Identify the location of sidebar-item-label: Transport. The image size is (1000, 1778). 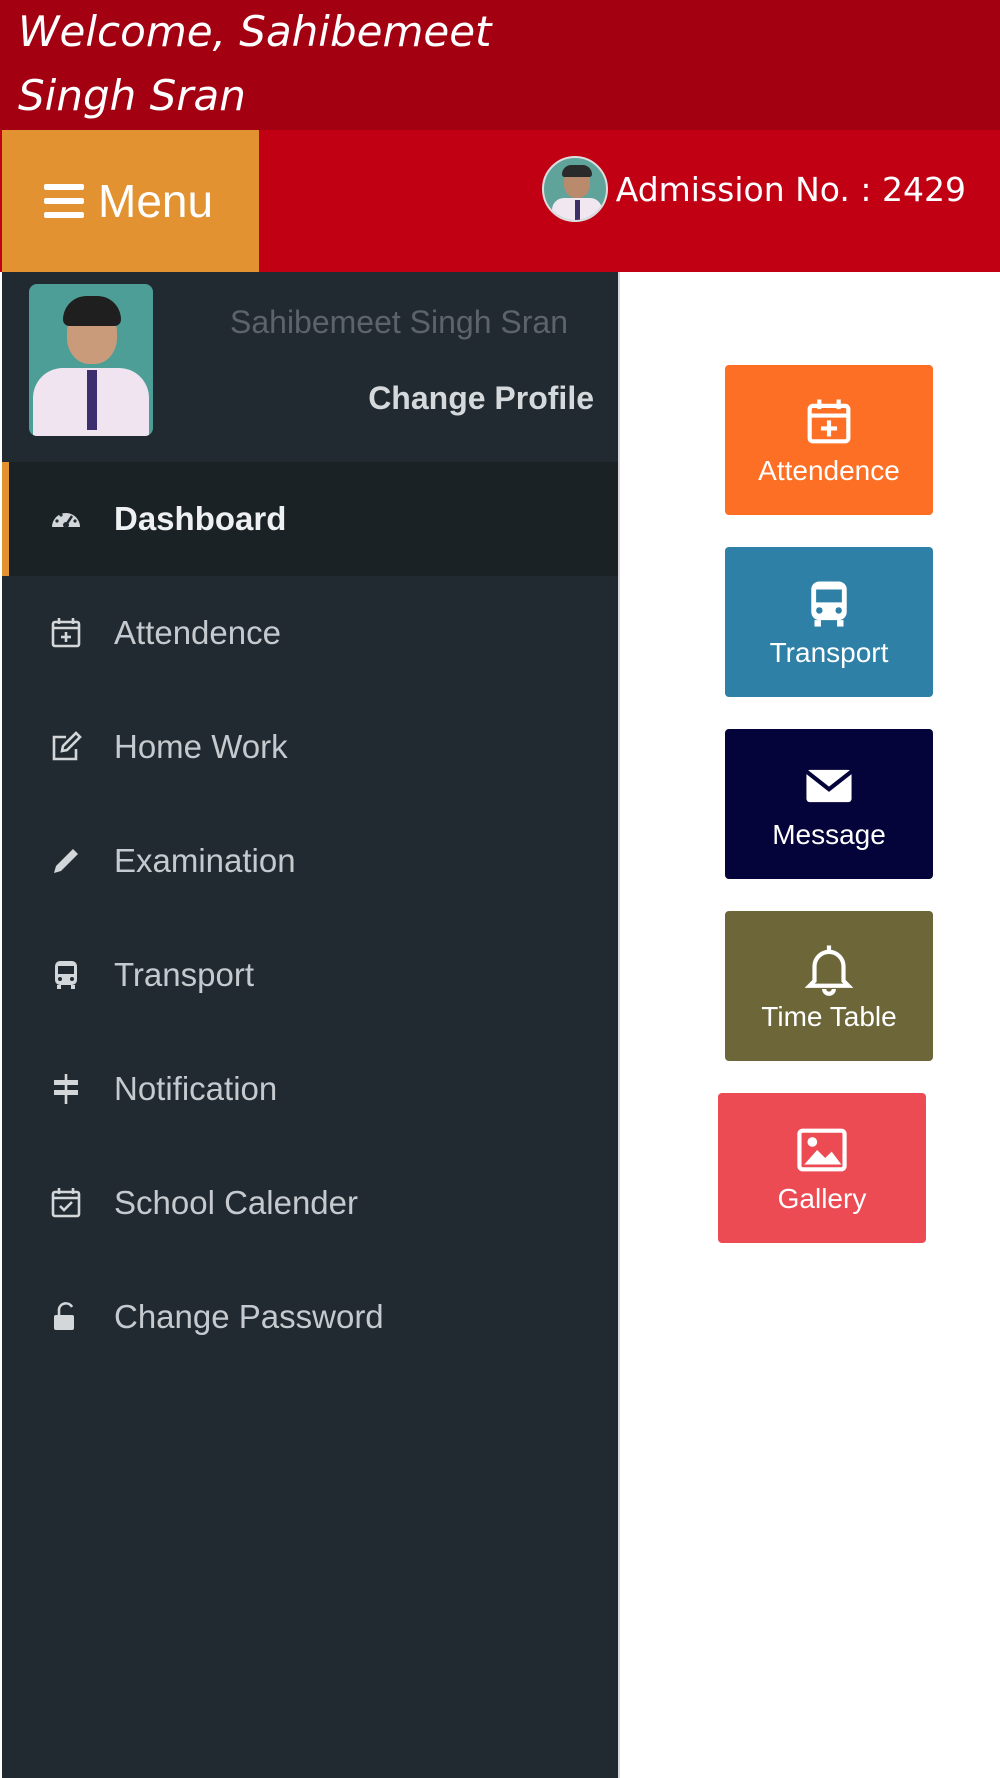
(184, 974).